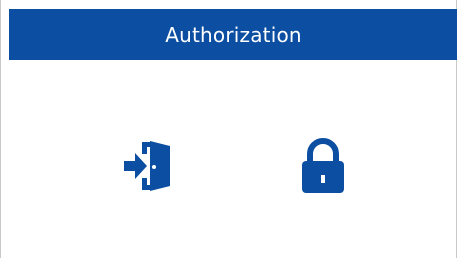 This screenshot has width=457, height=258. I want to click on lock-button, so click(323, 166).